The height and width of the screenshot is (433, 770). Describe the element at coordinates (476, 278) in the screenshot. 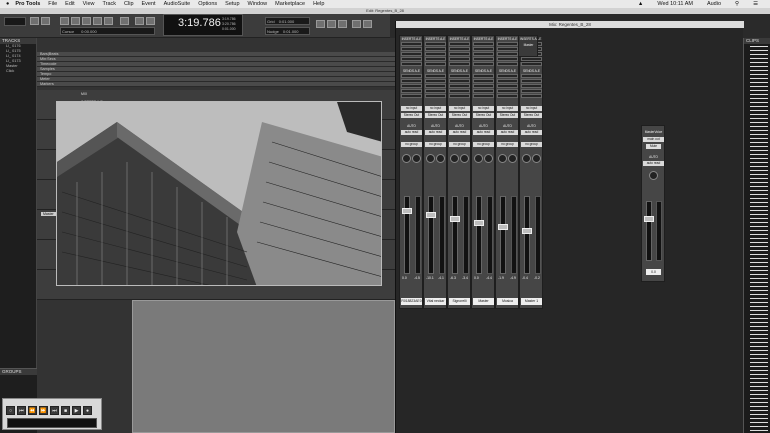

I see `volume-readout: 0.0` at that location.